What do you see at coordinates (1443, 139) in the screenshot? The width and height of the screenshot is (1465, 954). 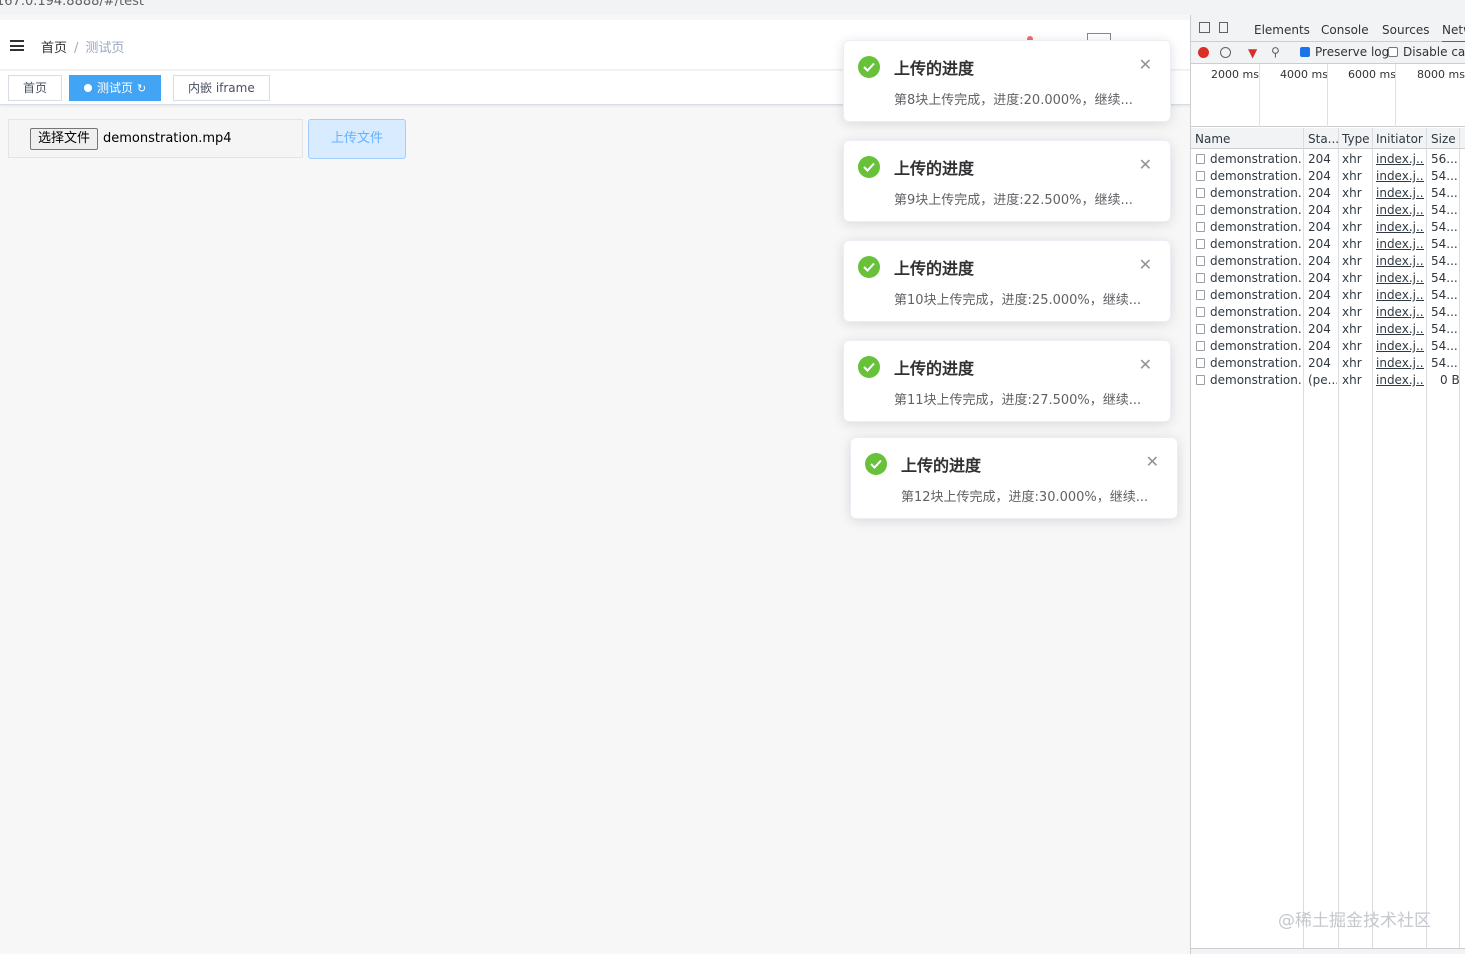 I see `col-size: Size` at bounding box center [1443, 139].